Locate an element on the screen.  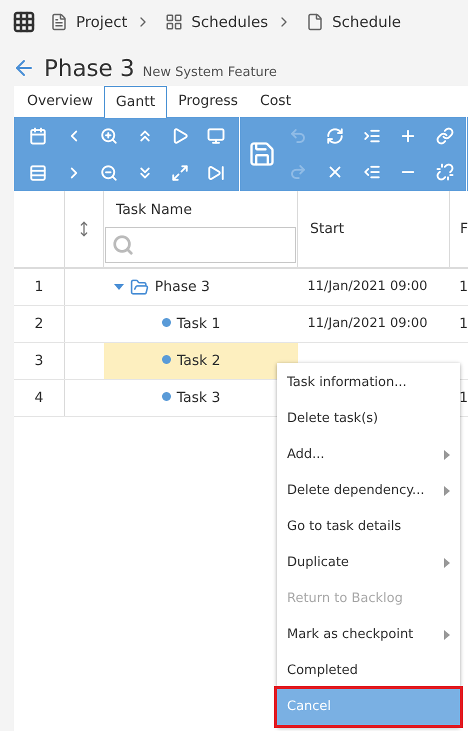
page-title: Phase 3 is located at coordinates (89, 69).